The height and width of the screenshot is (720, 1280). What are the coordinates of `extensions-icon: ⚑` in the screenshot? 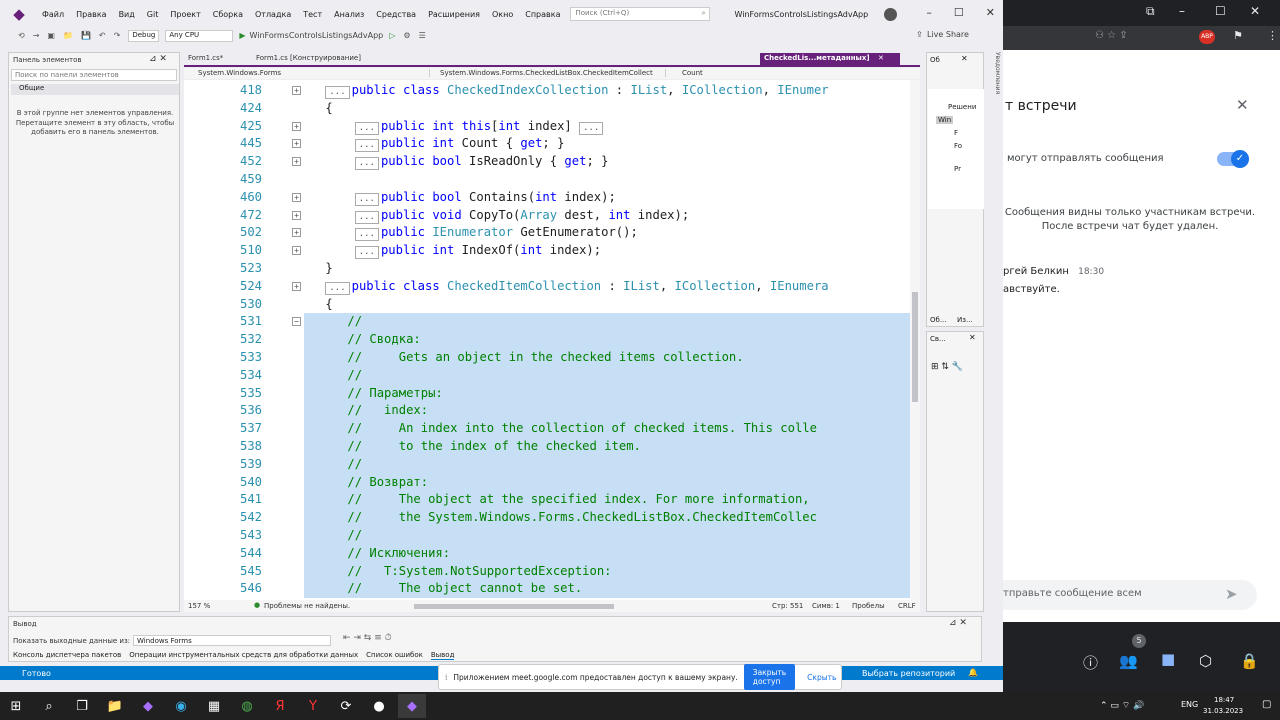 It's located at (1238, 35).